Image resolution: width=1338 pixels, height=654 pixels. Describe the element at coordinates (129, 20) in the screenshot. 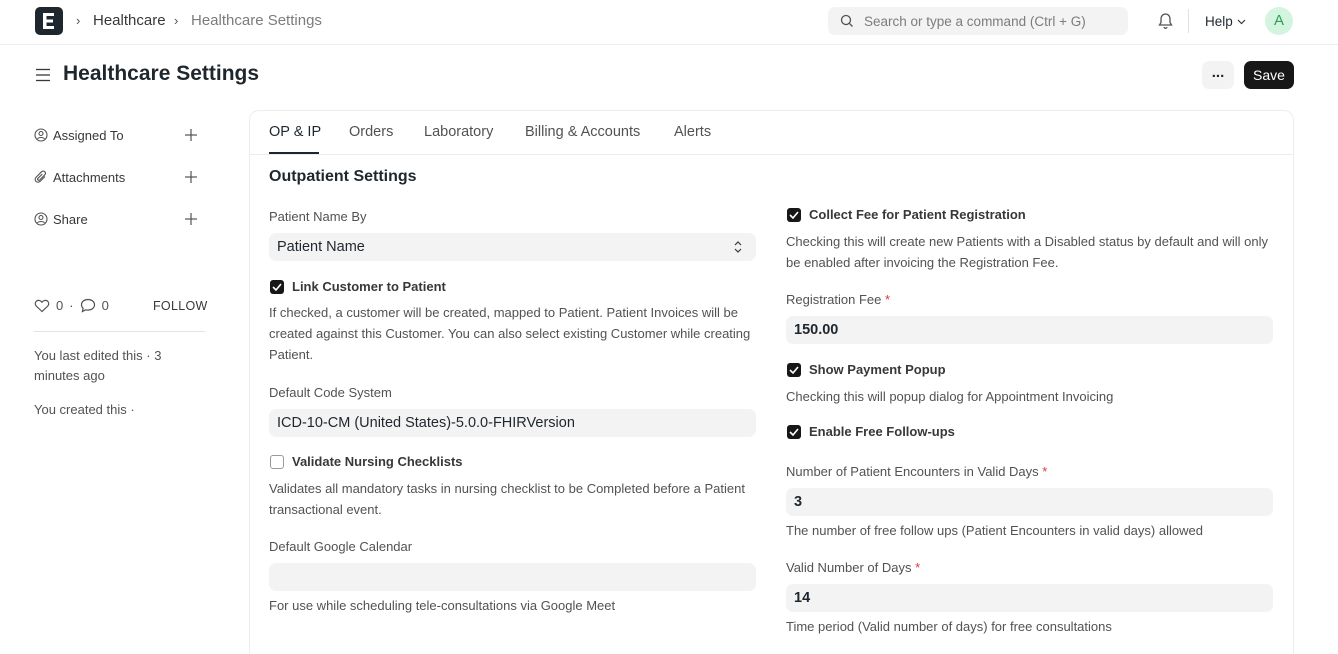

I see `breadcrumb-healthcare: Healthcare` at that location.